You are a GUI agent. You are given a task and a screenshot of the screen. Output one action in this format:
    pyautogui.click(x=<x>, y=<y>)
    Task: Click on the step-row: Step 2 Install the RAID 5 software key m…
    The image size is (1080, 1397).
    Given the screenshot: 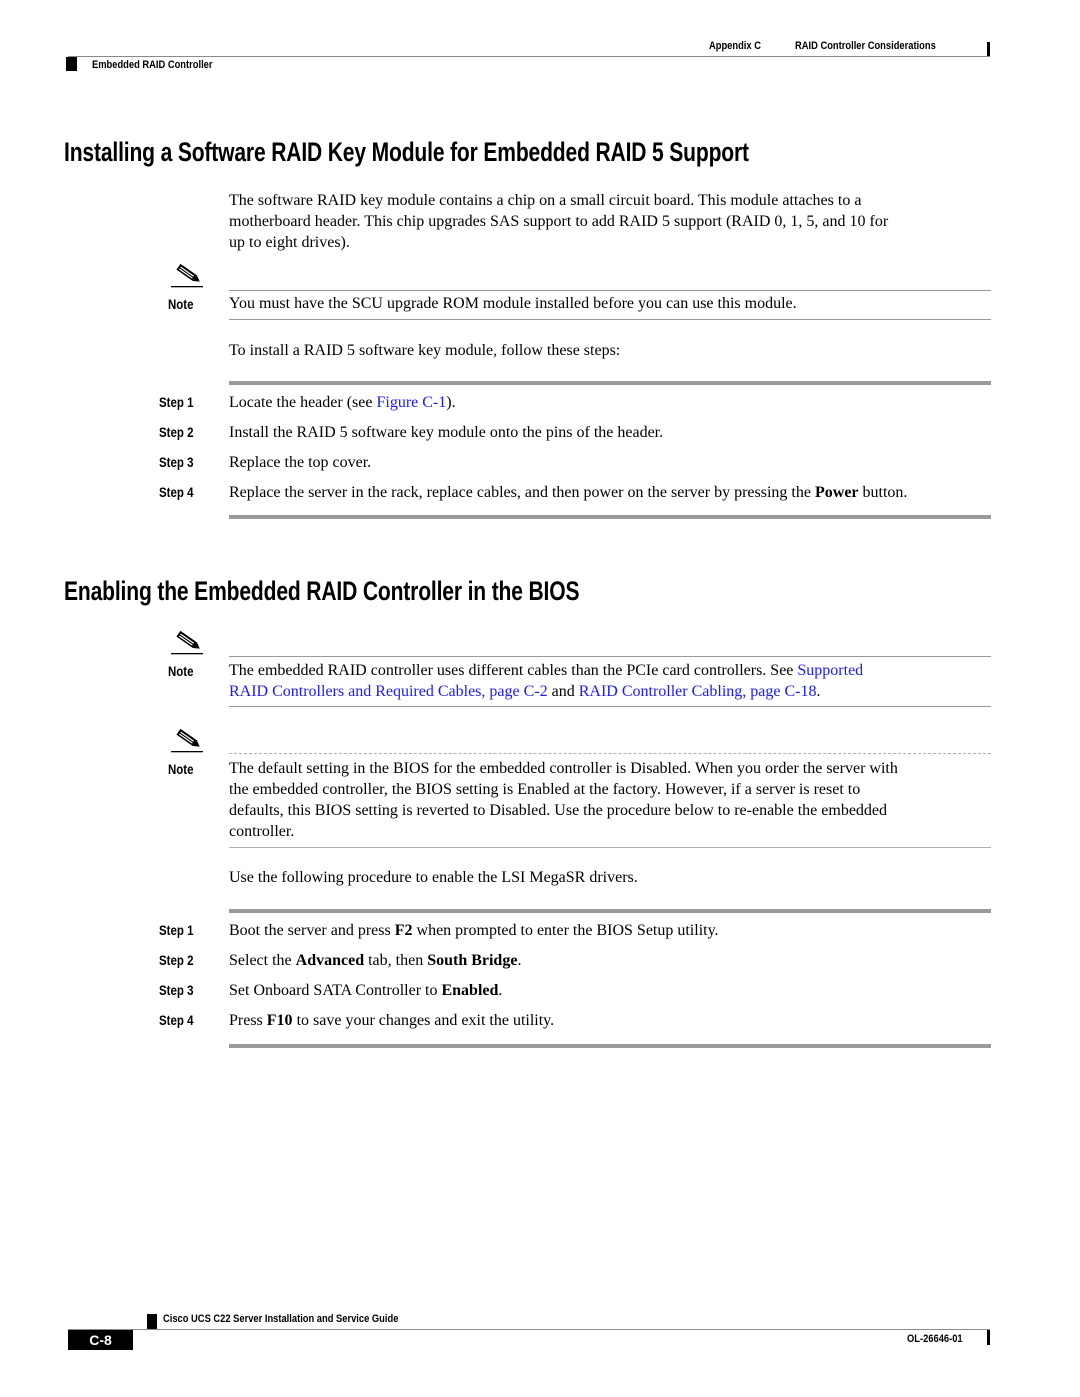 What is the action you would take?
    pyautogui.click(x=540, y=432)
    